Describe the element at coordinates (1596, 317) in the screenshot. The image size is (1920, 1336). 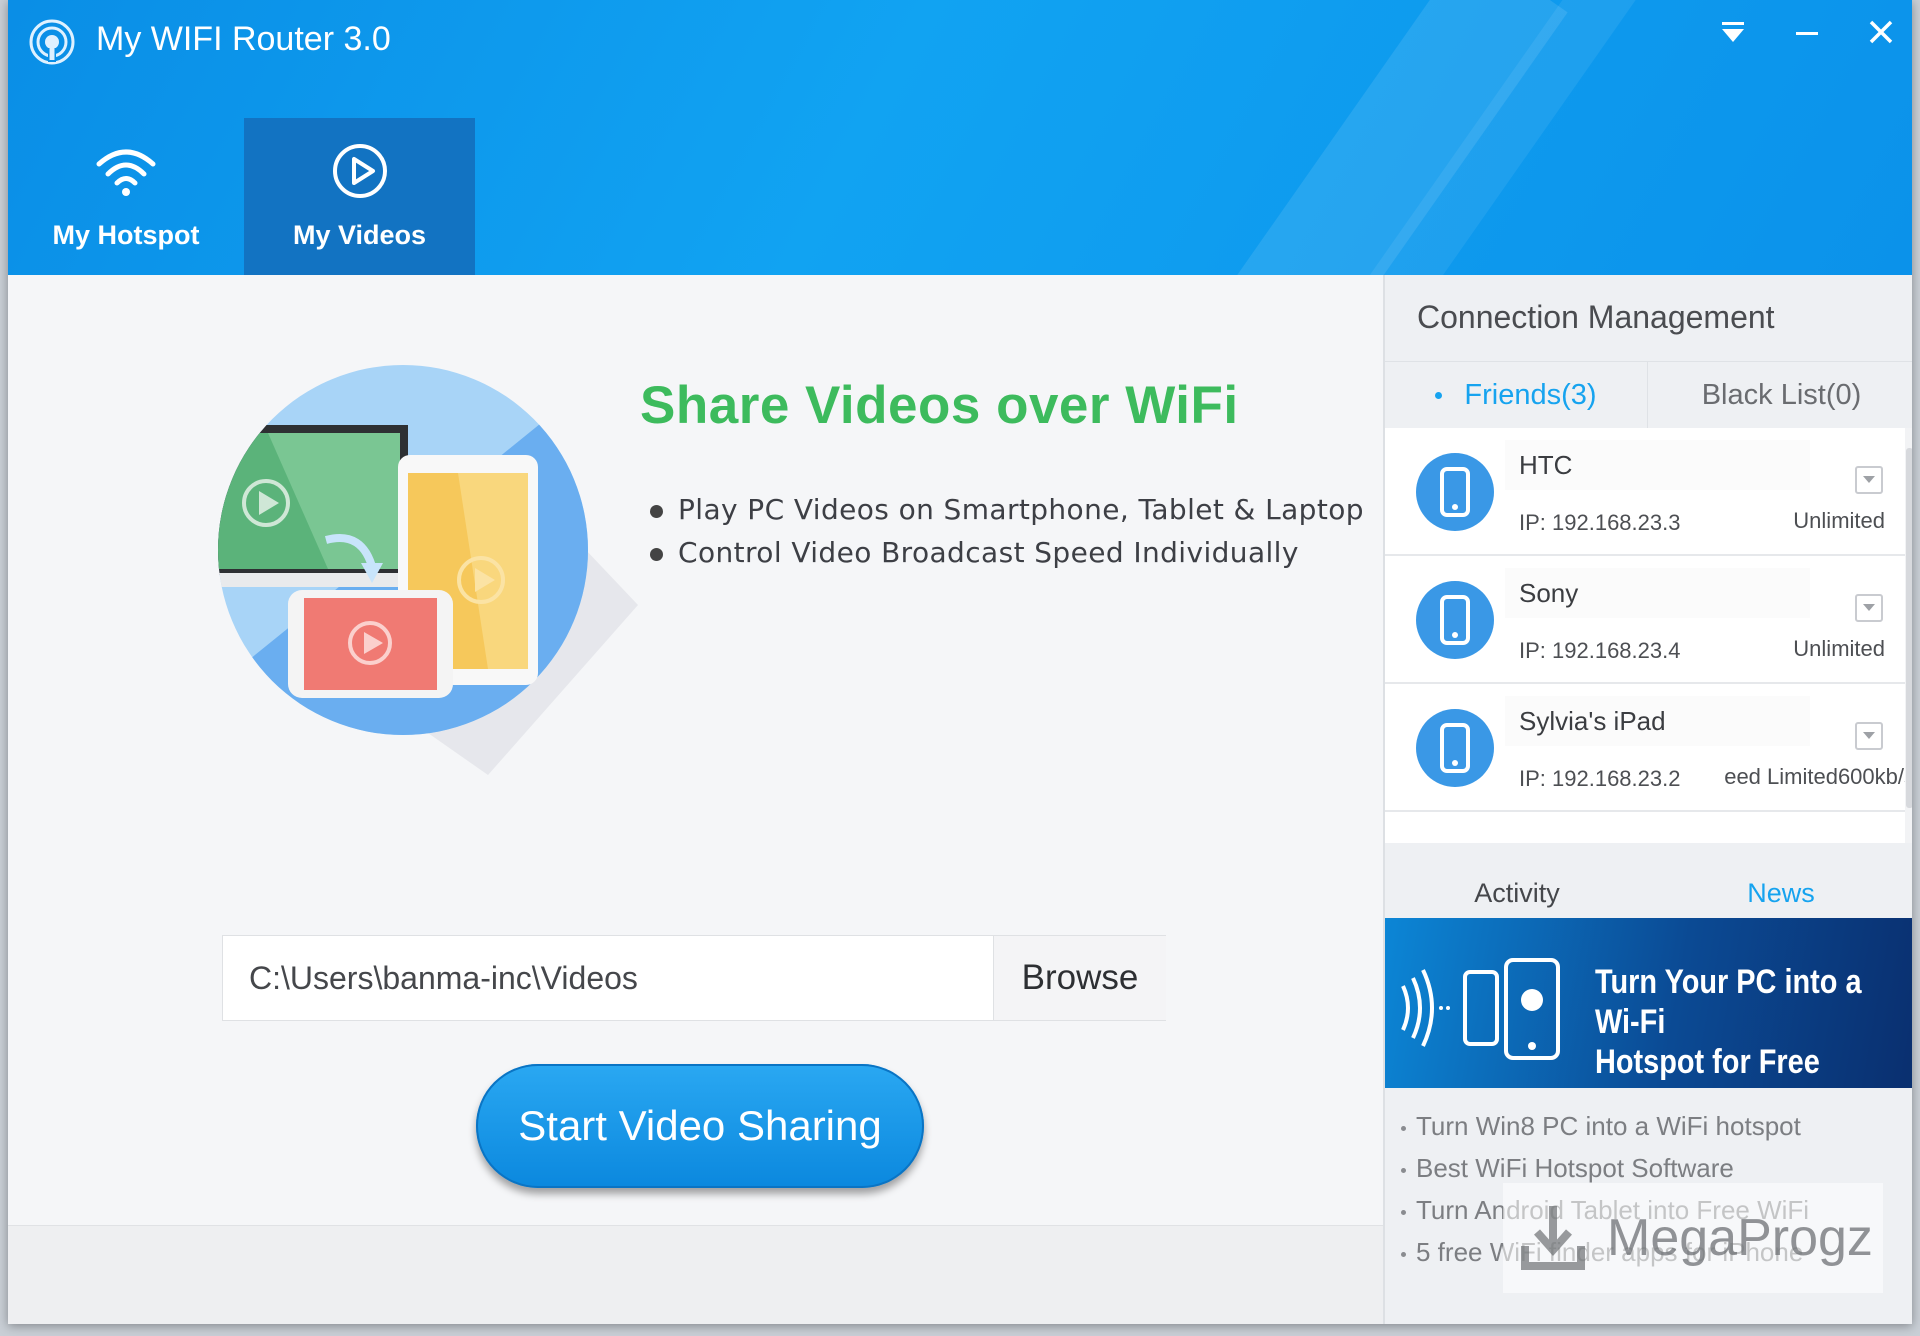
I see `panel-title: Connection Management` at that location.